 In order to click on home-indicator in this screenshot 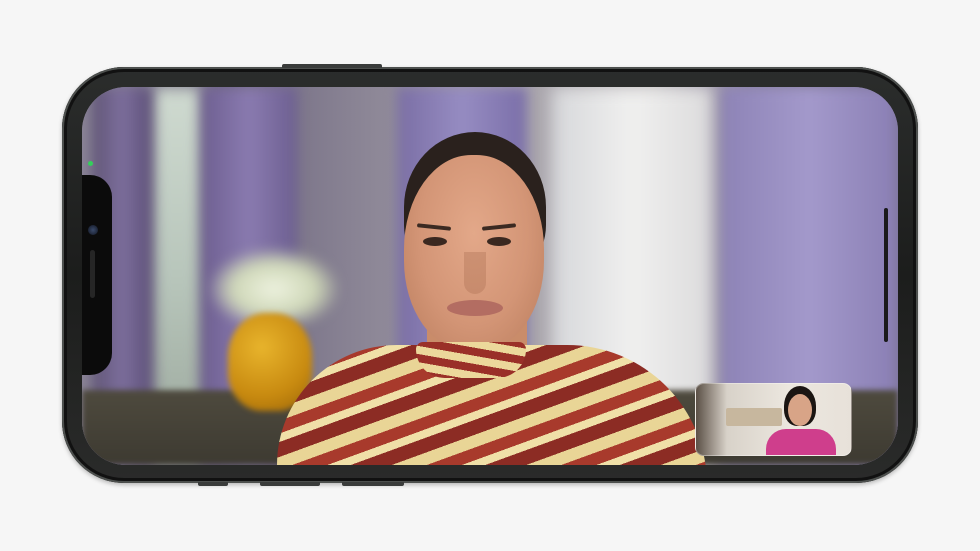, I will do `click(886, 275)`.